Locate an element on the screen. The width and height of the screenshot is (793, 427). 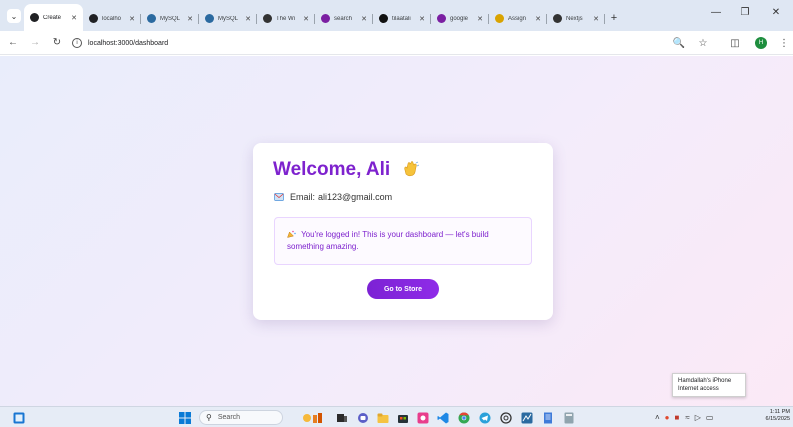
tab-title: Create is located at coordinates (52, 17).